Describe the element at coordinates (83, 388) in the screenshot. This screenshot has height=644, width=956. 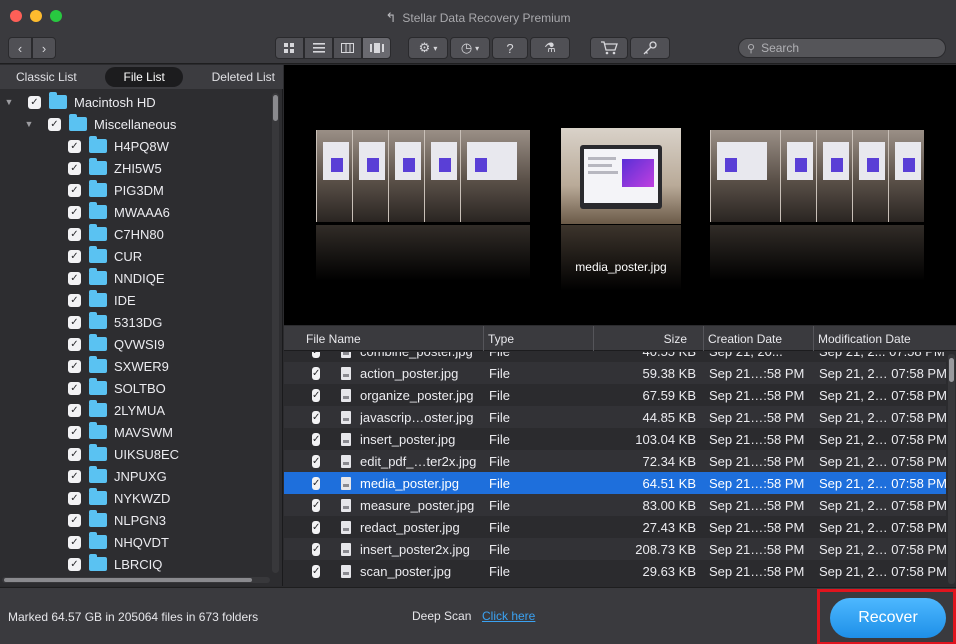
I see `tree-item-folder: ✓ SOLTBO` at that location.